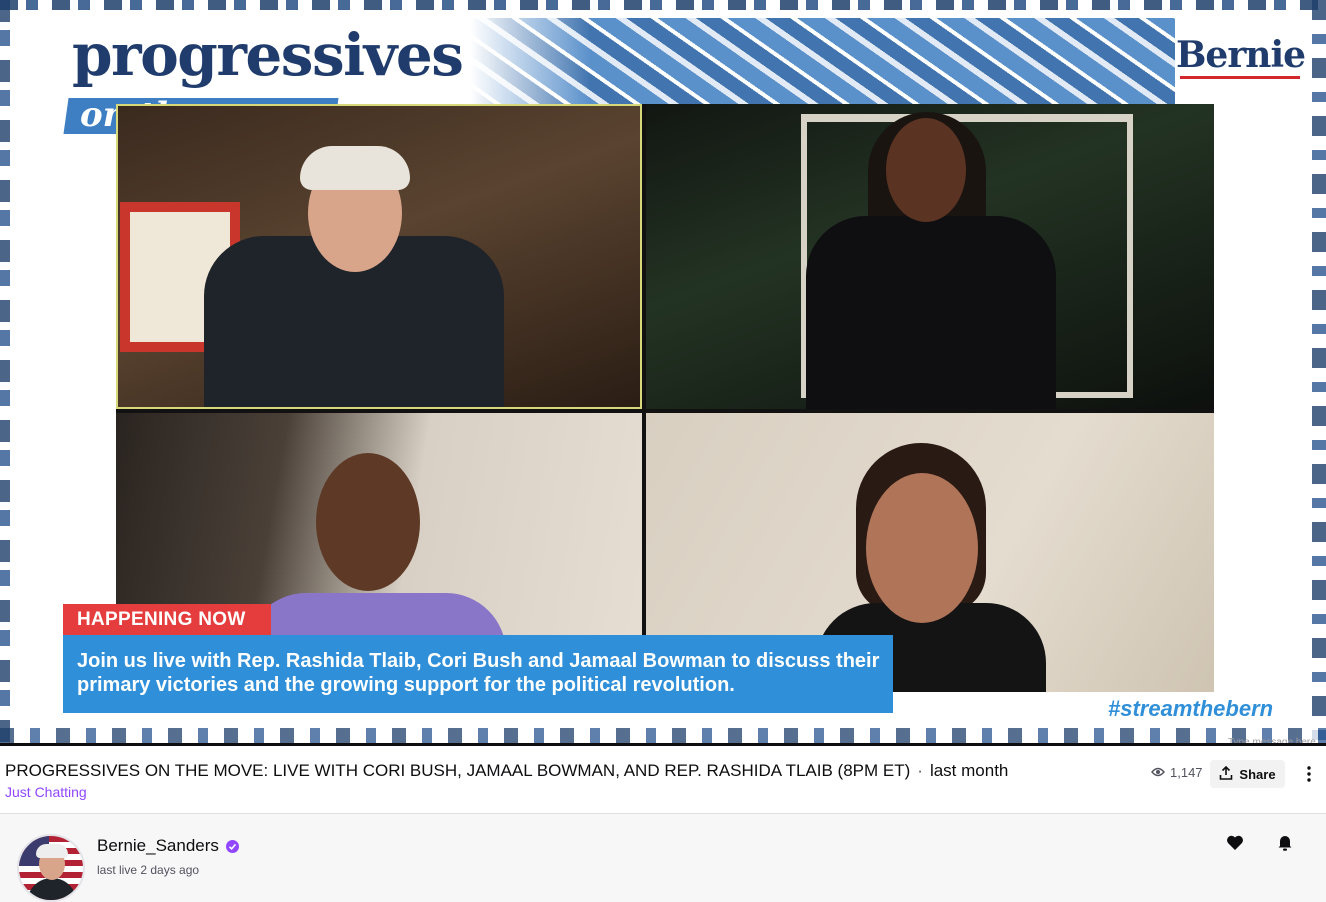 Image resolution: width=1326 pixels, height=902 pixels. I want to click on avatar, so click(51, 868).